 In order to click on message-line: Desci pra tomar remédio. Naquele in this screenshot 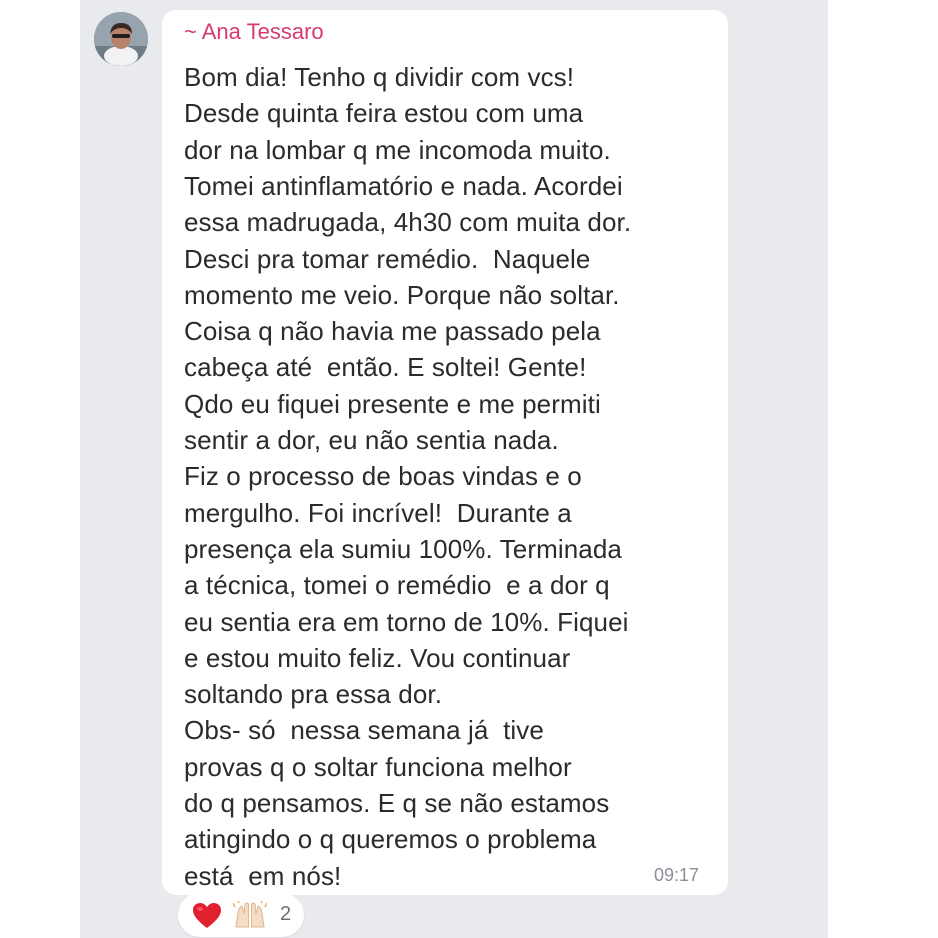, I will do `click(387, 258)`.